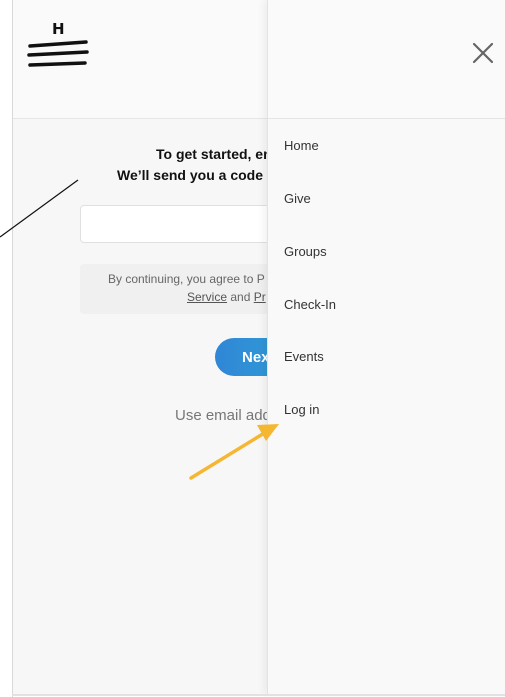 Image resolution: width=505 pixels, height=697 pixels. Describe the element at coordinates (260, 297) in the screenshot. I see `privacy-policy-link: Pr` at that location.